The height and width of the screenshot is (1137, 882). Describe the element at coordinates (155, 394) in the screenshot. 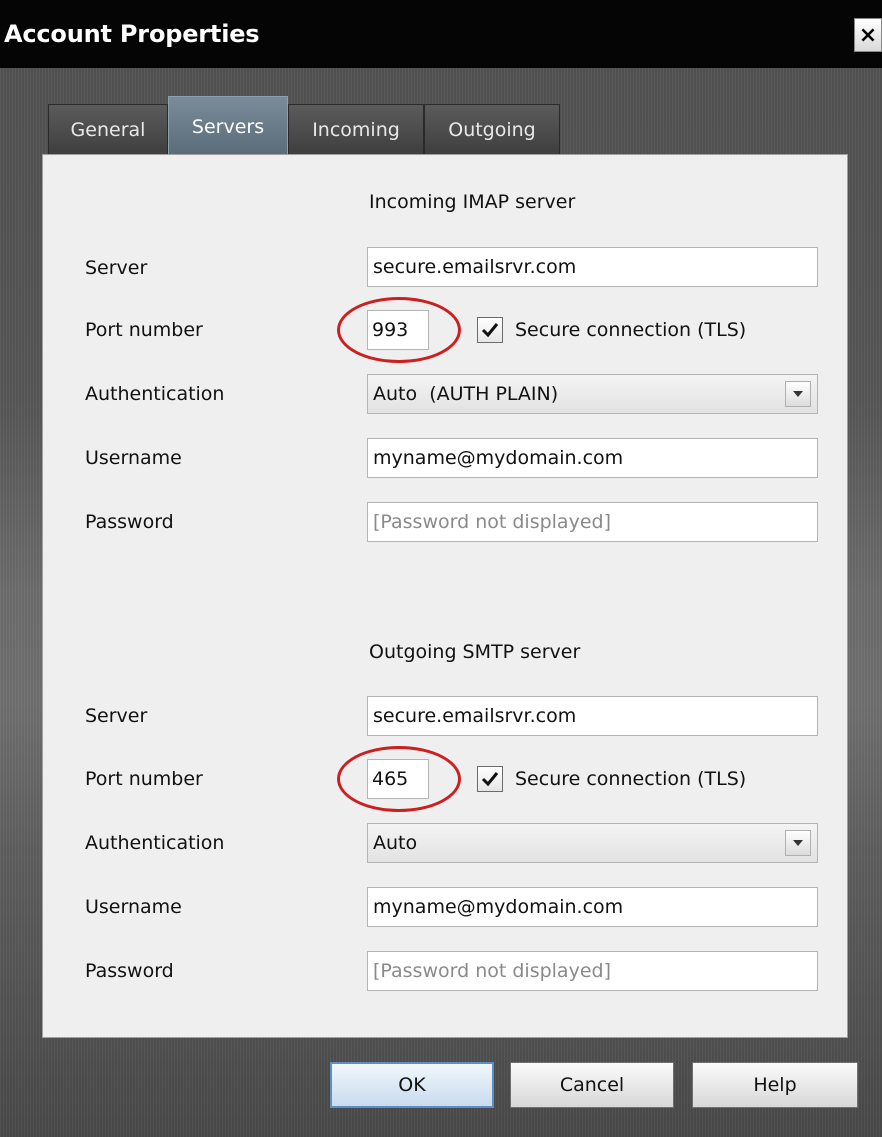

I see `incoming-auth-label: Authentication` at that location.